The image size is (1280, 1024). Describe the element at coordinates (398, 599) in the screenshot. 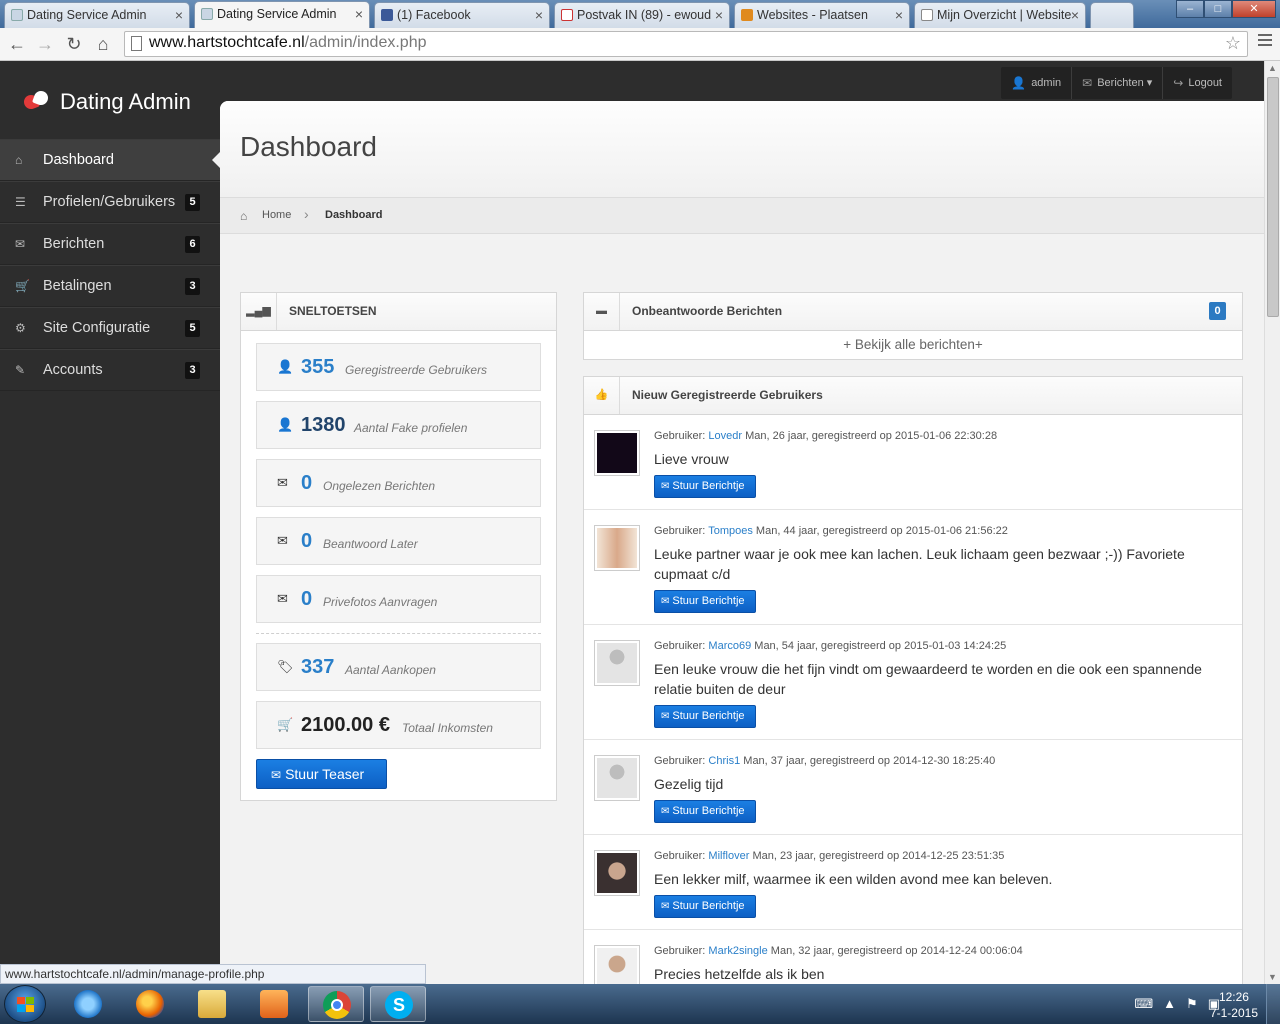

I see `stat-private-photo-requests: ✉ 0 Privefotos Aanvragen` at that location.